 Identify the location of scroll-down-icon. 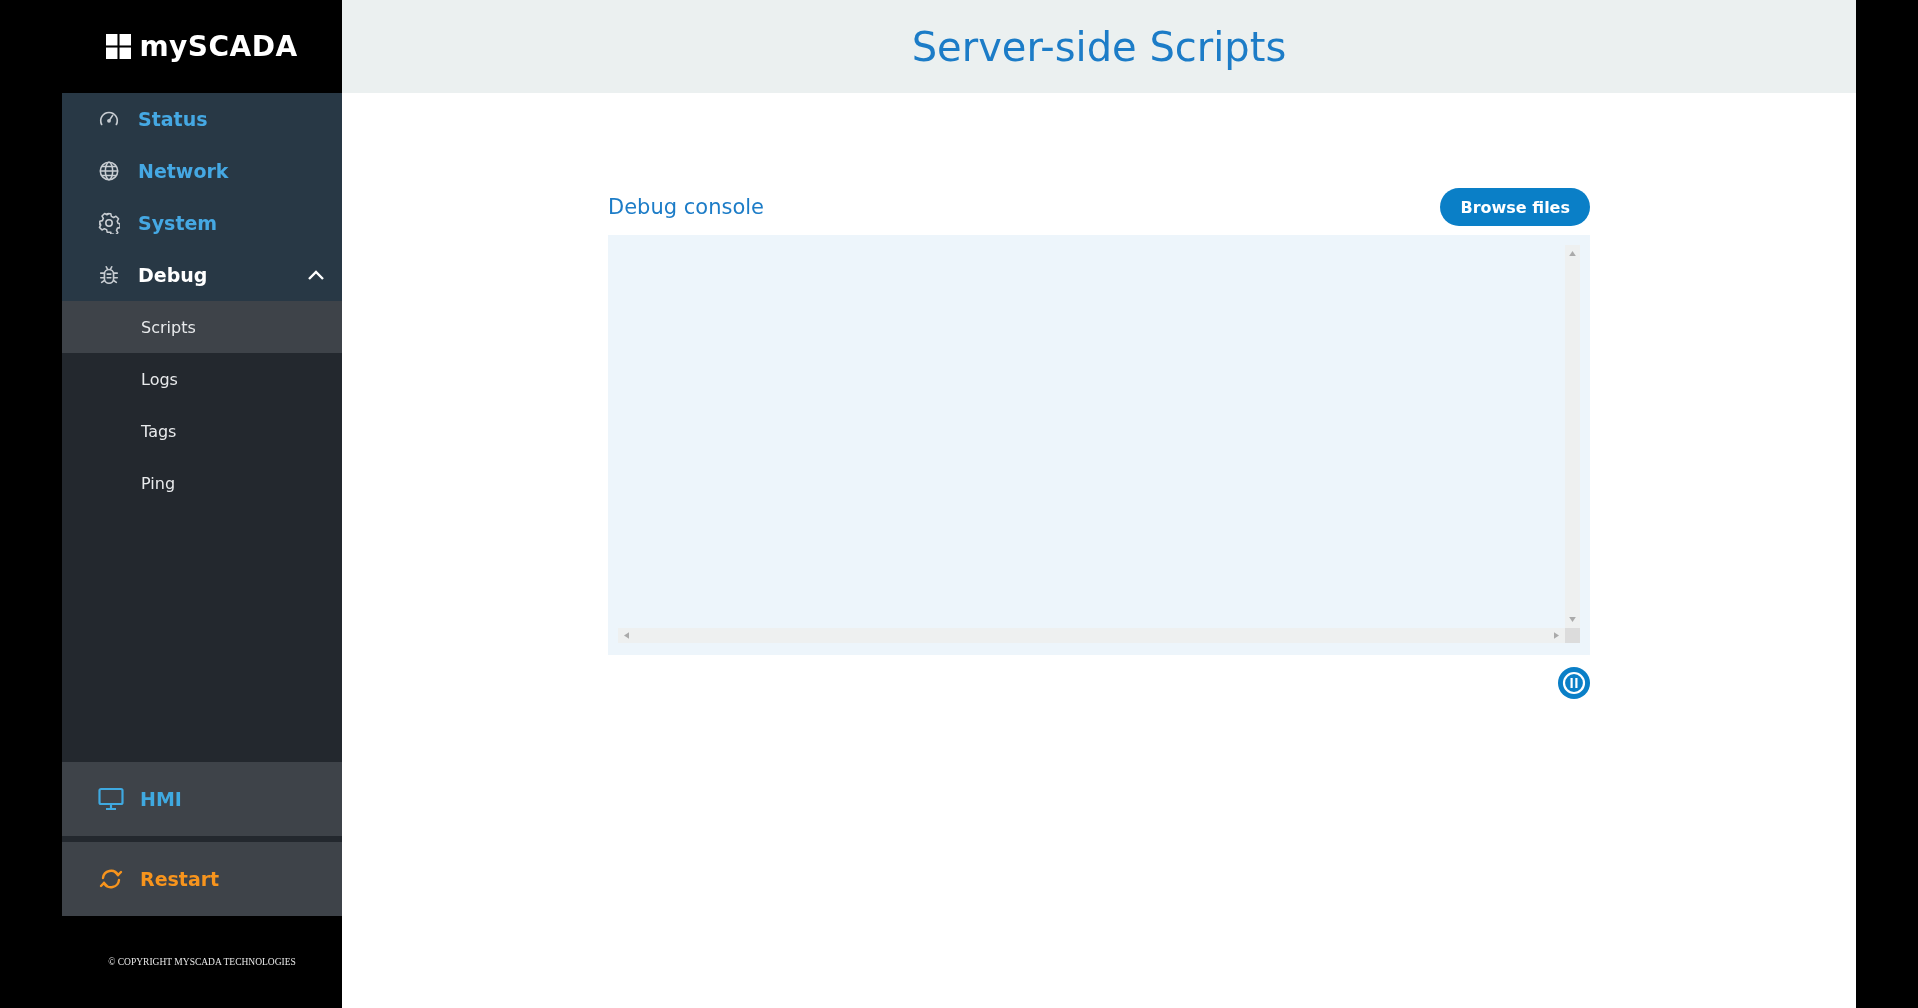
(1572, 619).